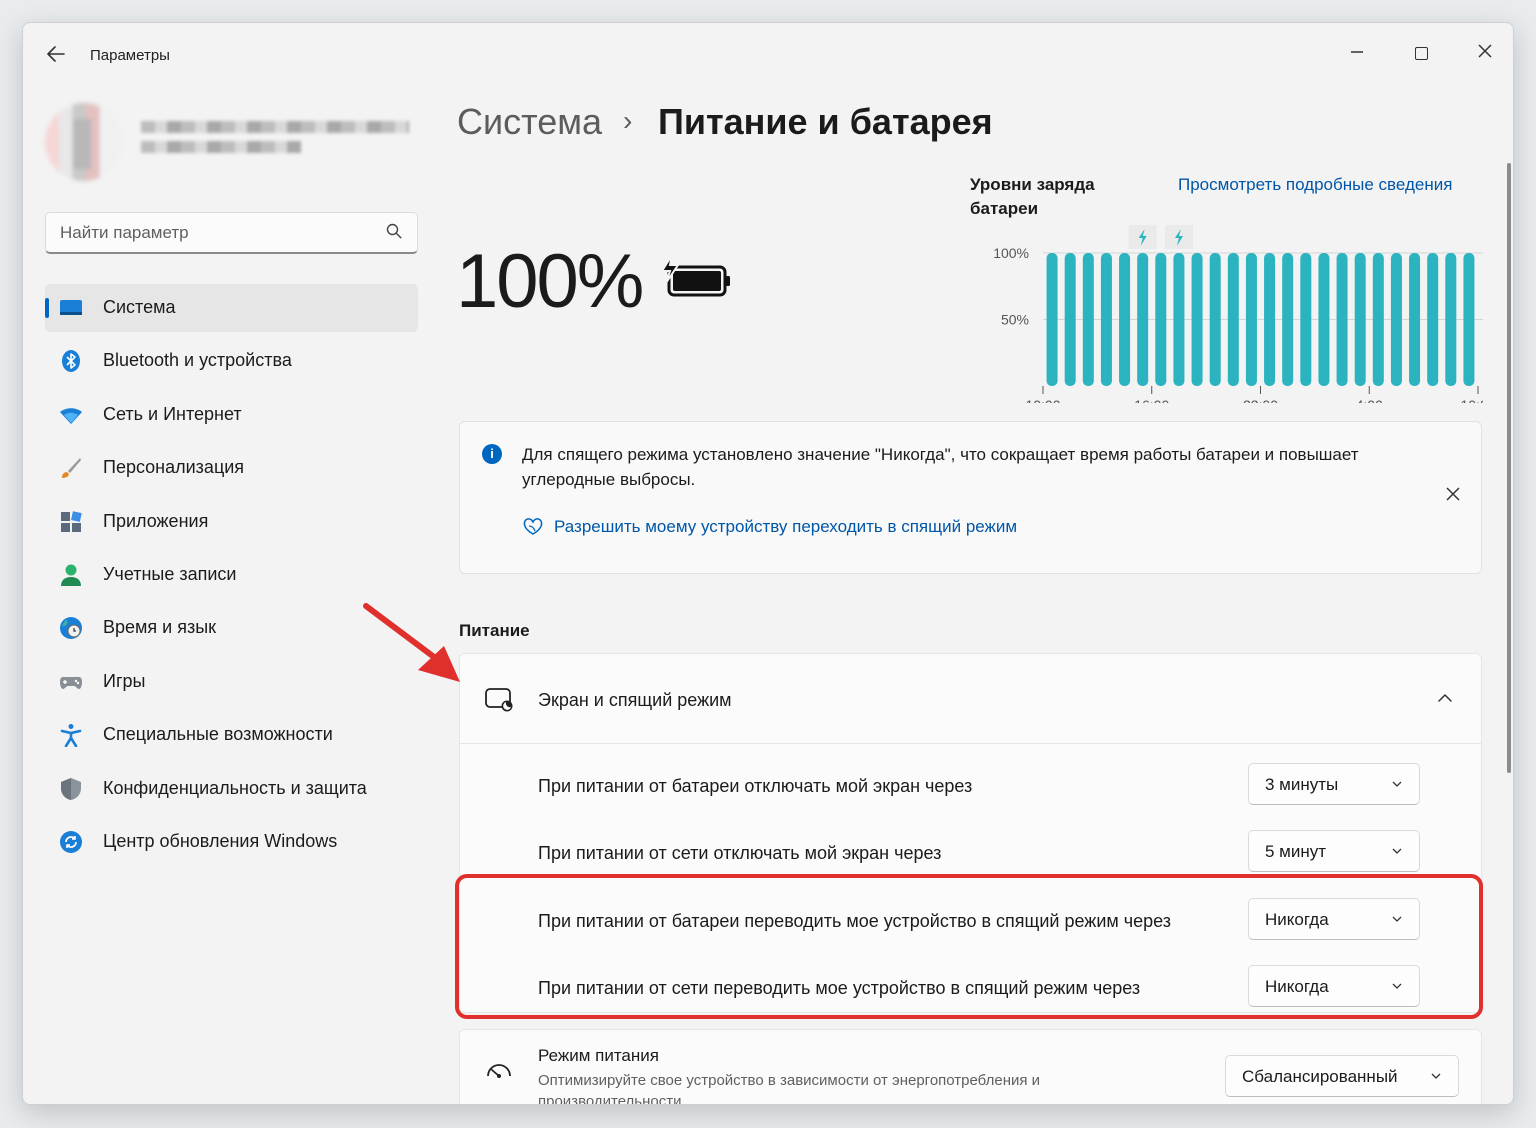 The width and height of the screenshot is (1536, 1128). I want to click on infobar-close-button, so click(1453, 495).